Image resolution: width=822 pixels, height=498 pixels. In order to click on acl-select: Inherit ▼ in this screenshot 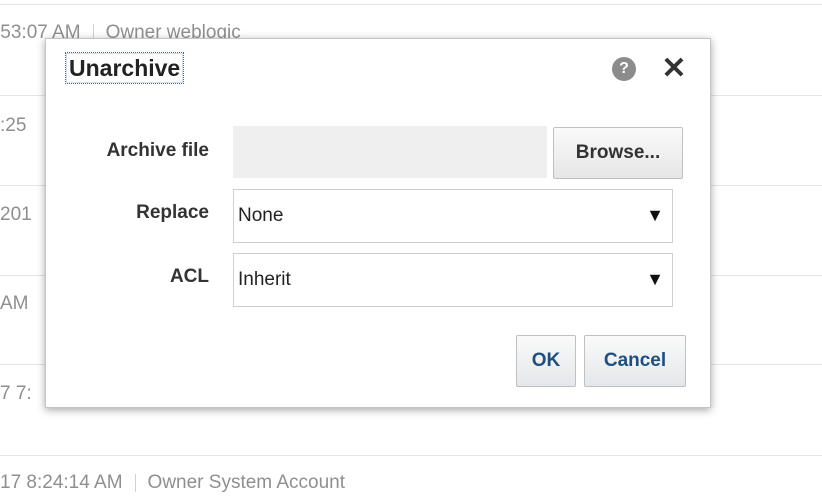, I will do `click(453, 280)`.